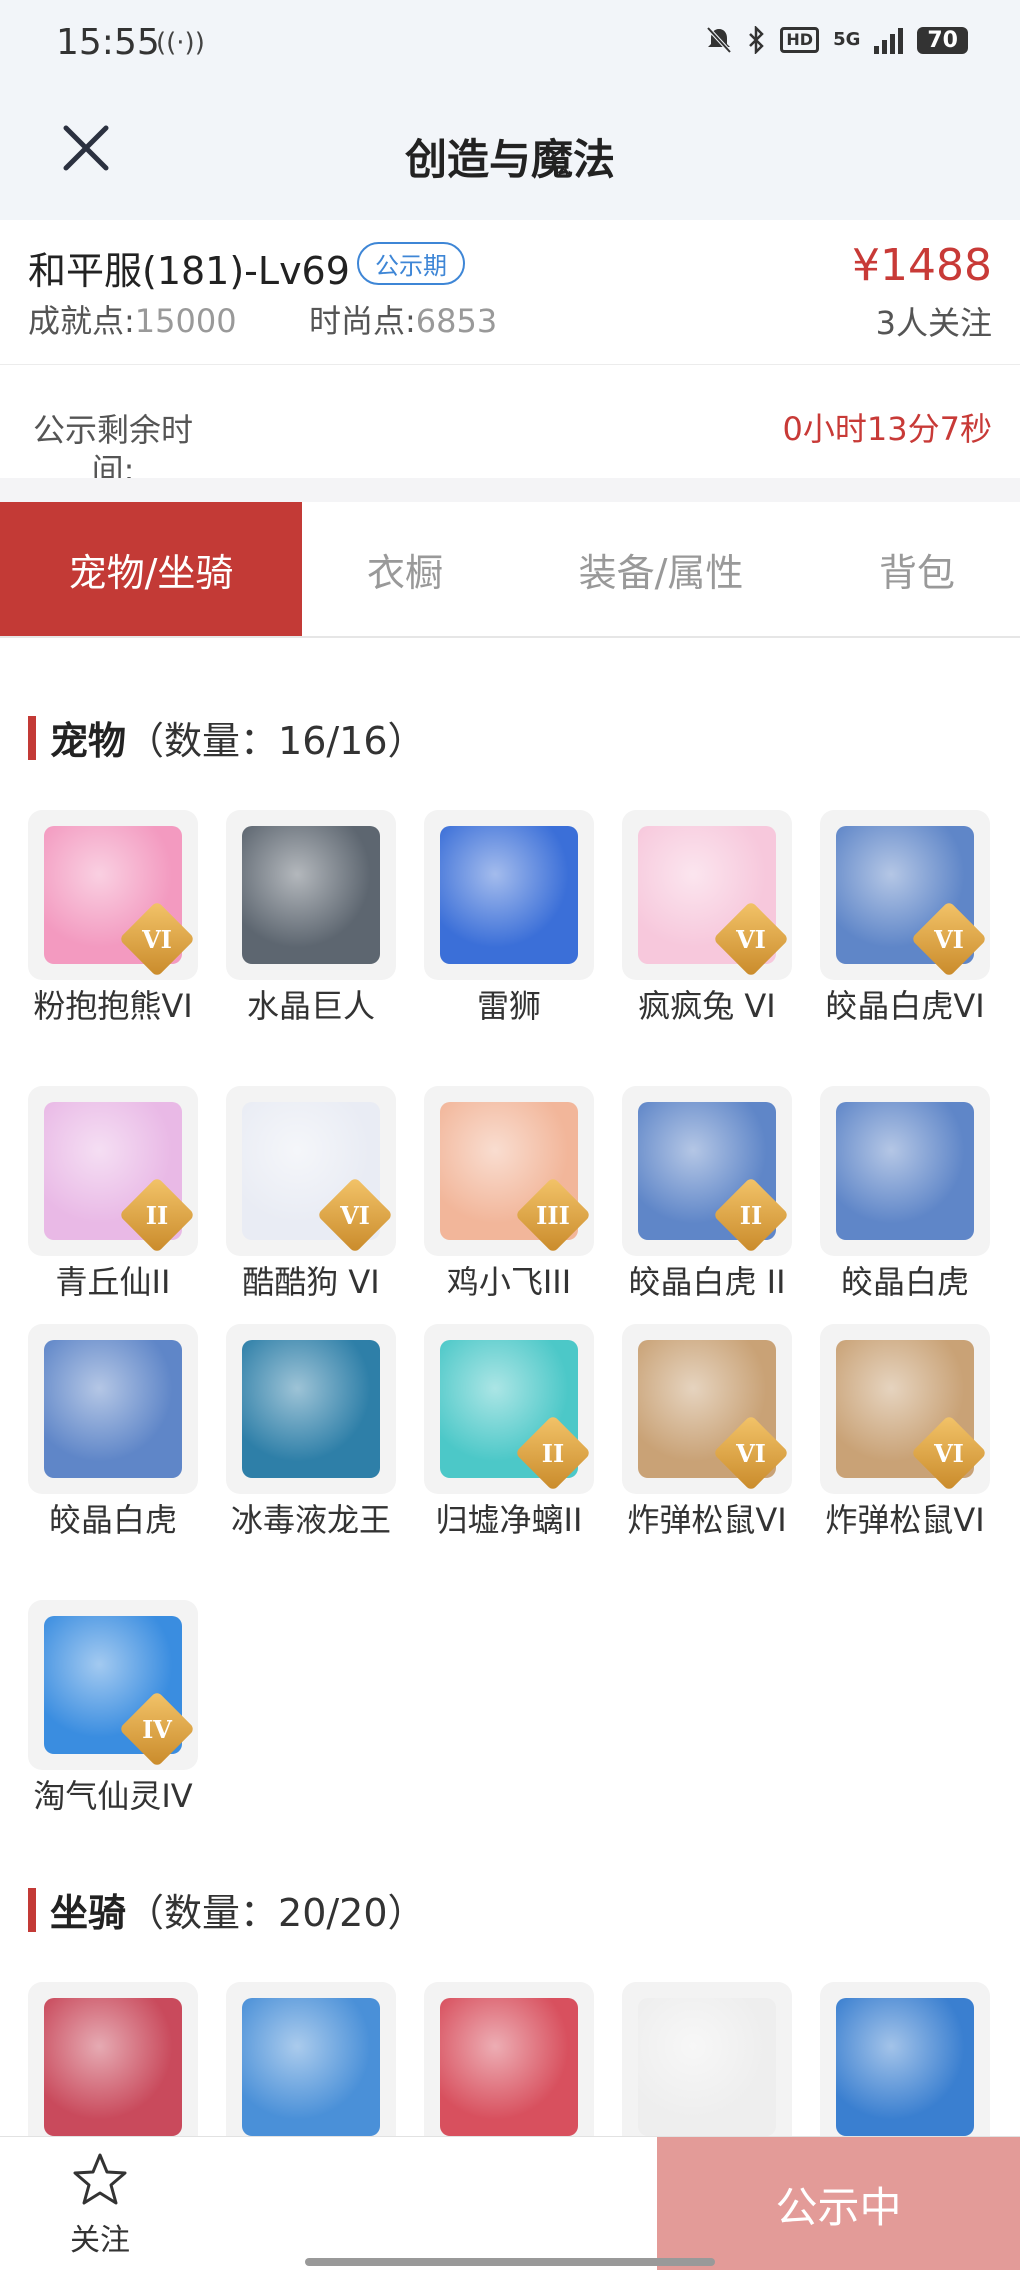 The height and width of the screenshot is (2270, 1020). What do you see at coordinates (942, 40) in the screenshot?
I see `battery-icon: 70` at bounding box center [942, 40].